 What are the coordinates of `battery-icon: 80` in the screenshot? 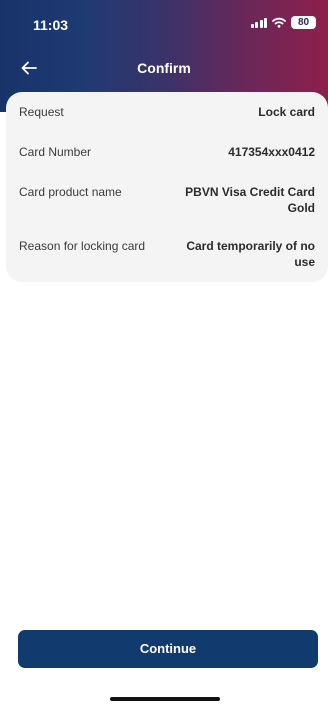 It's located at (303, 22).